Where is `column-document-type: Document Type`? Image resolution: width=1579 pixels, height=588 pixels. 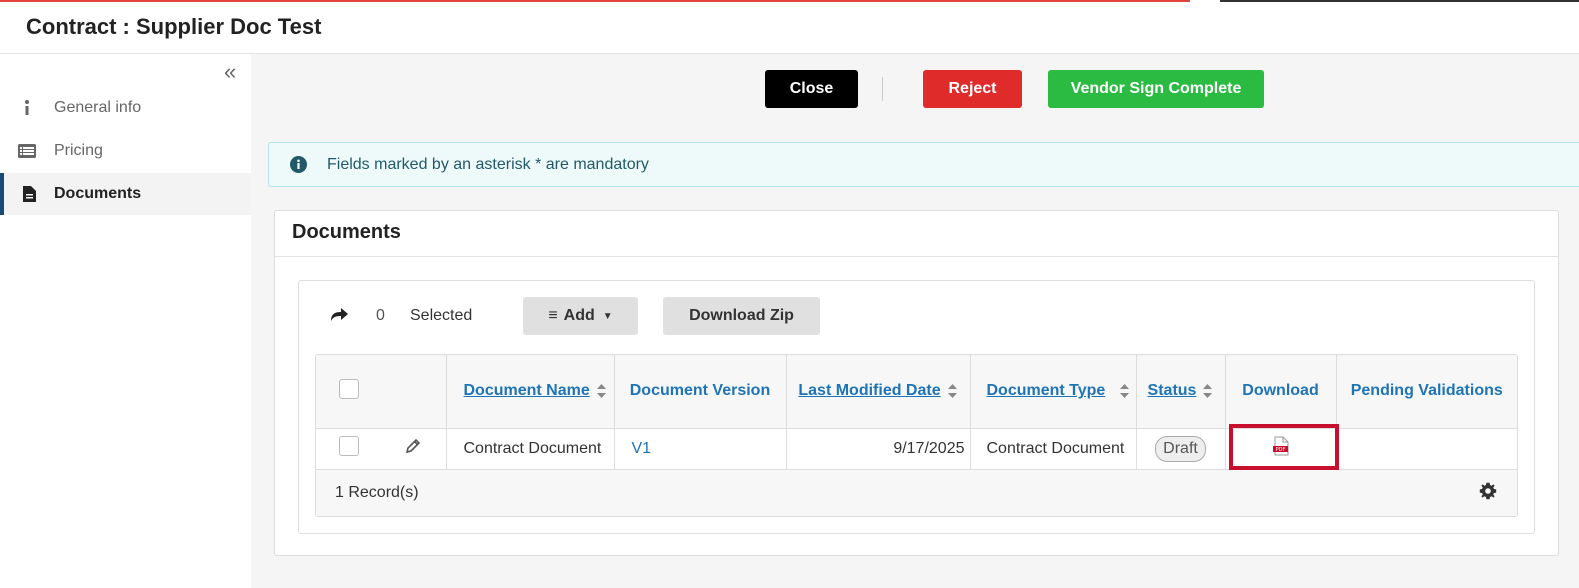 column-document-type: Document Type is located at coordinates (1053, 392).